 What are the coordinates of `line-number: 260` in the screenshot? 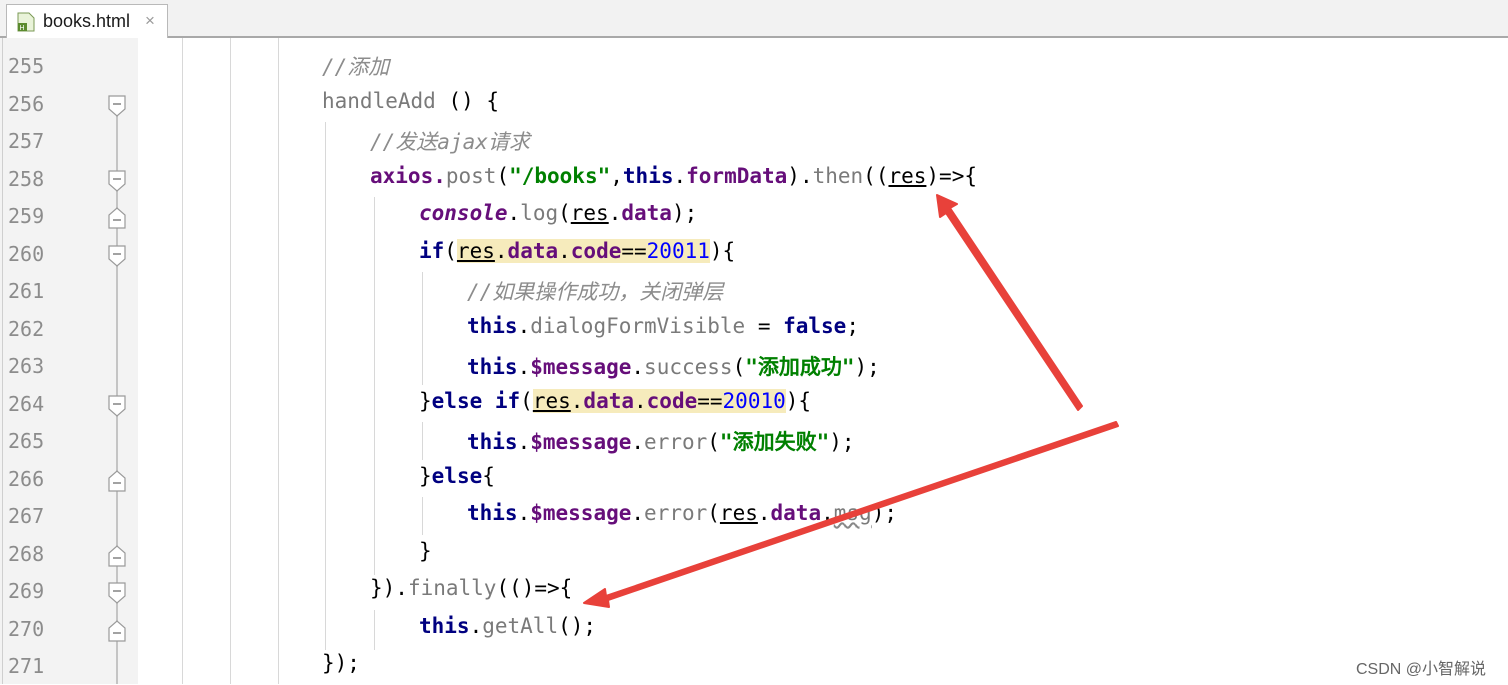 It's located at (26, 254).